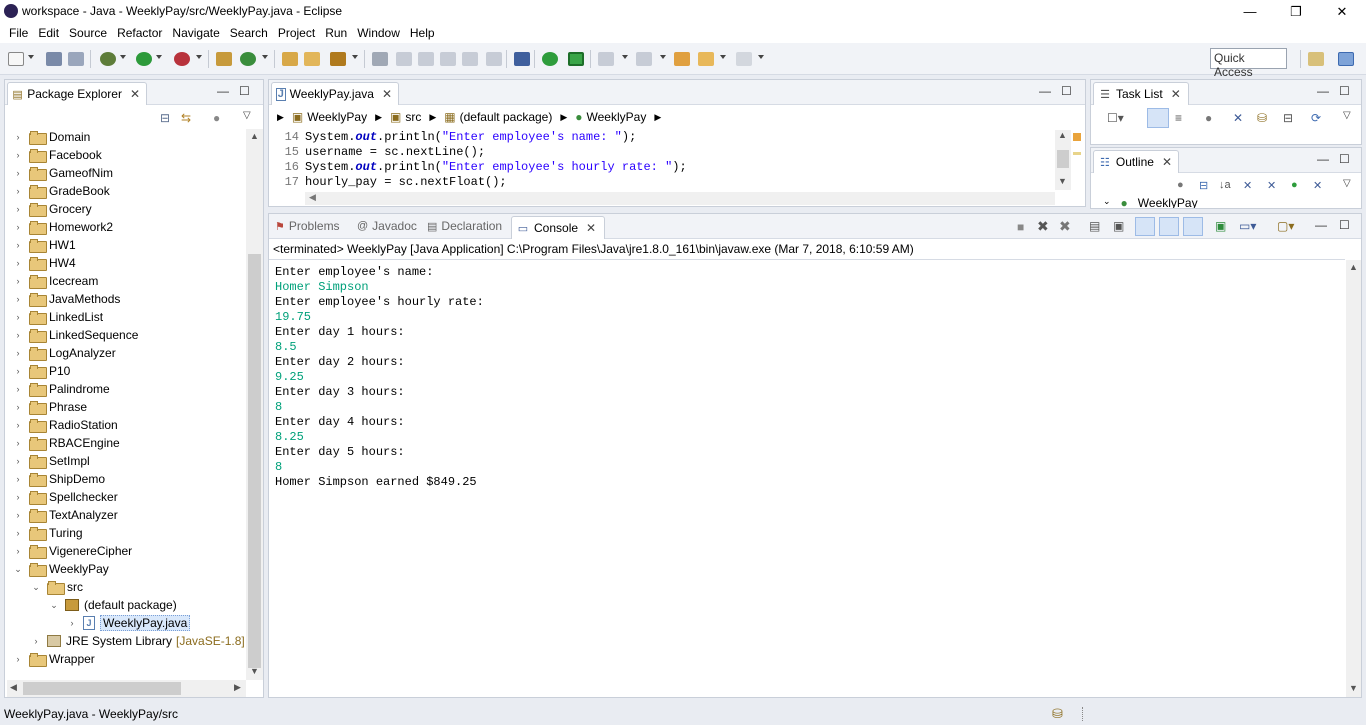  I want to click on tree-item-project: › SetImpl, so click(51, 461).